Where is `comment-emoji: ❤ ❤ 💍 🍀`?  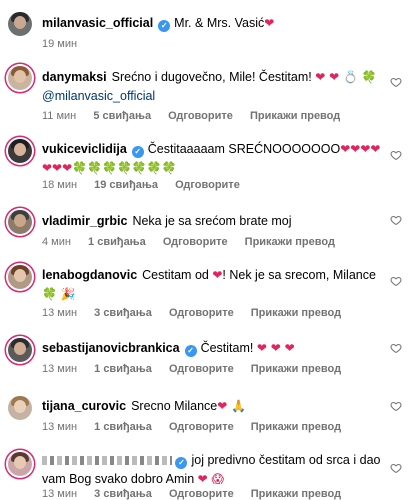 comment-emoji: ❤ ❤ 💍 🍀 is located at coordinates (346, 77).